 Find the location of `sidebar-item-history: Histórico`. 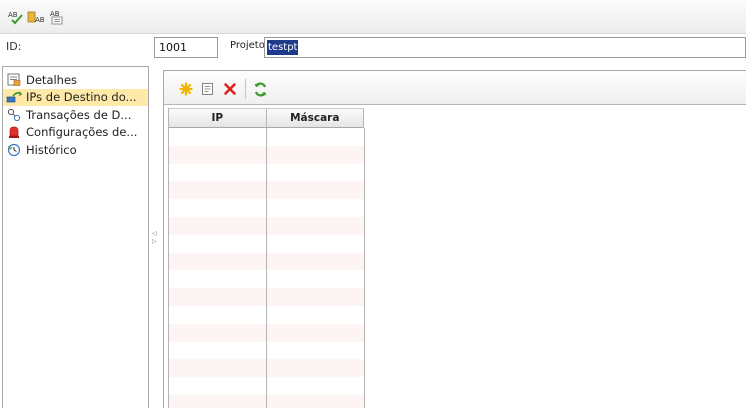

sidebar-item-history: Histórico is located at coordinates (75, 150).